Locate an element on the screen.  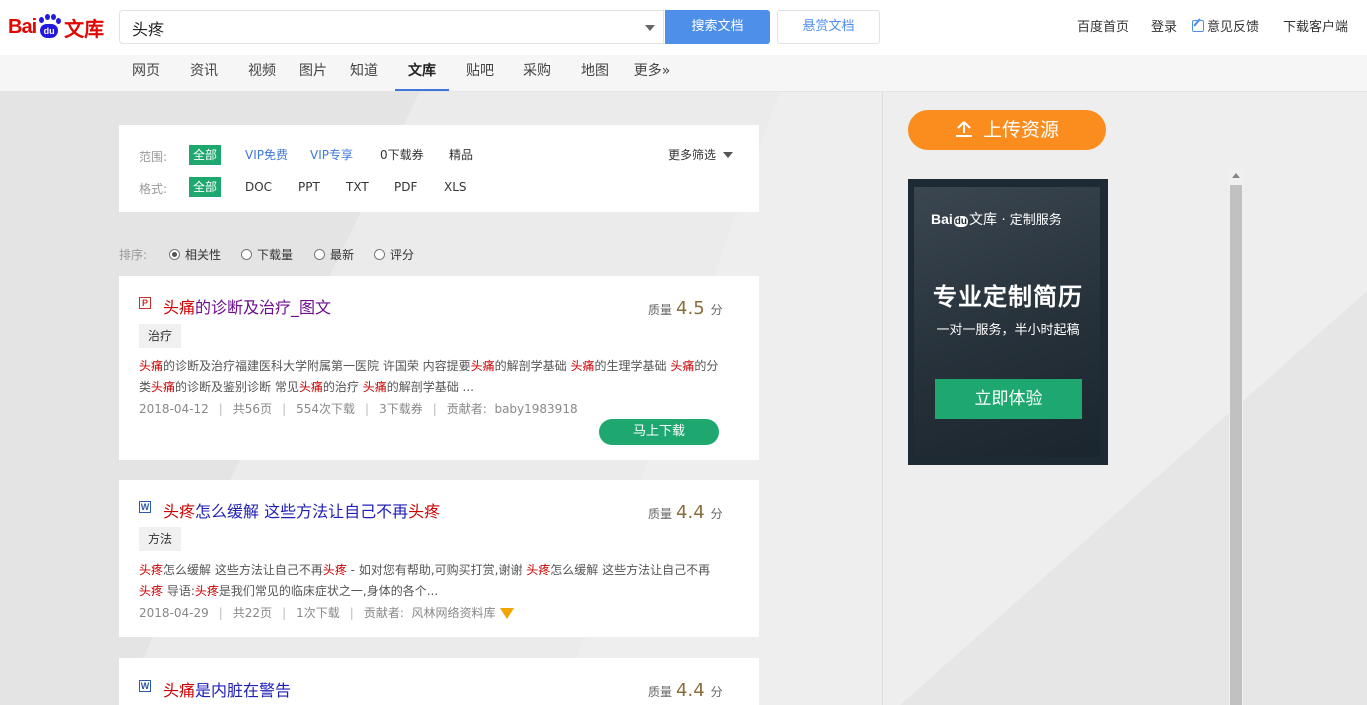
scrollbar-thumb is located at coordinates (1236, 445).